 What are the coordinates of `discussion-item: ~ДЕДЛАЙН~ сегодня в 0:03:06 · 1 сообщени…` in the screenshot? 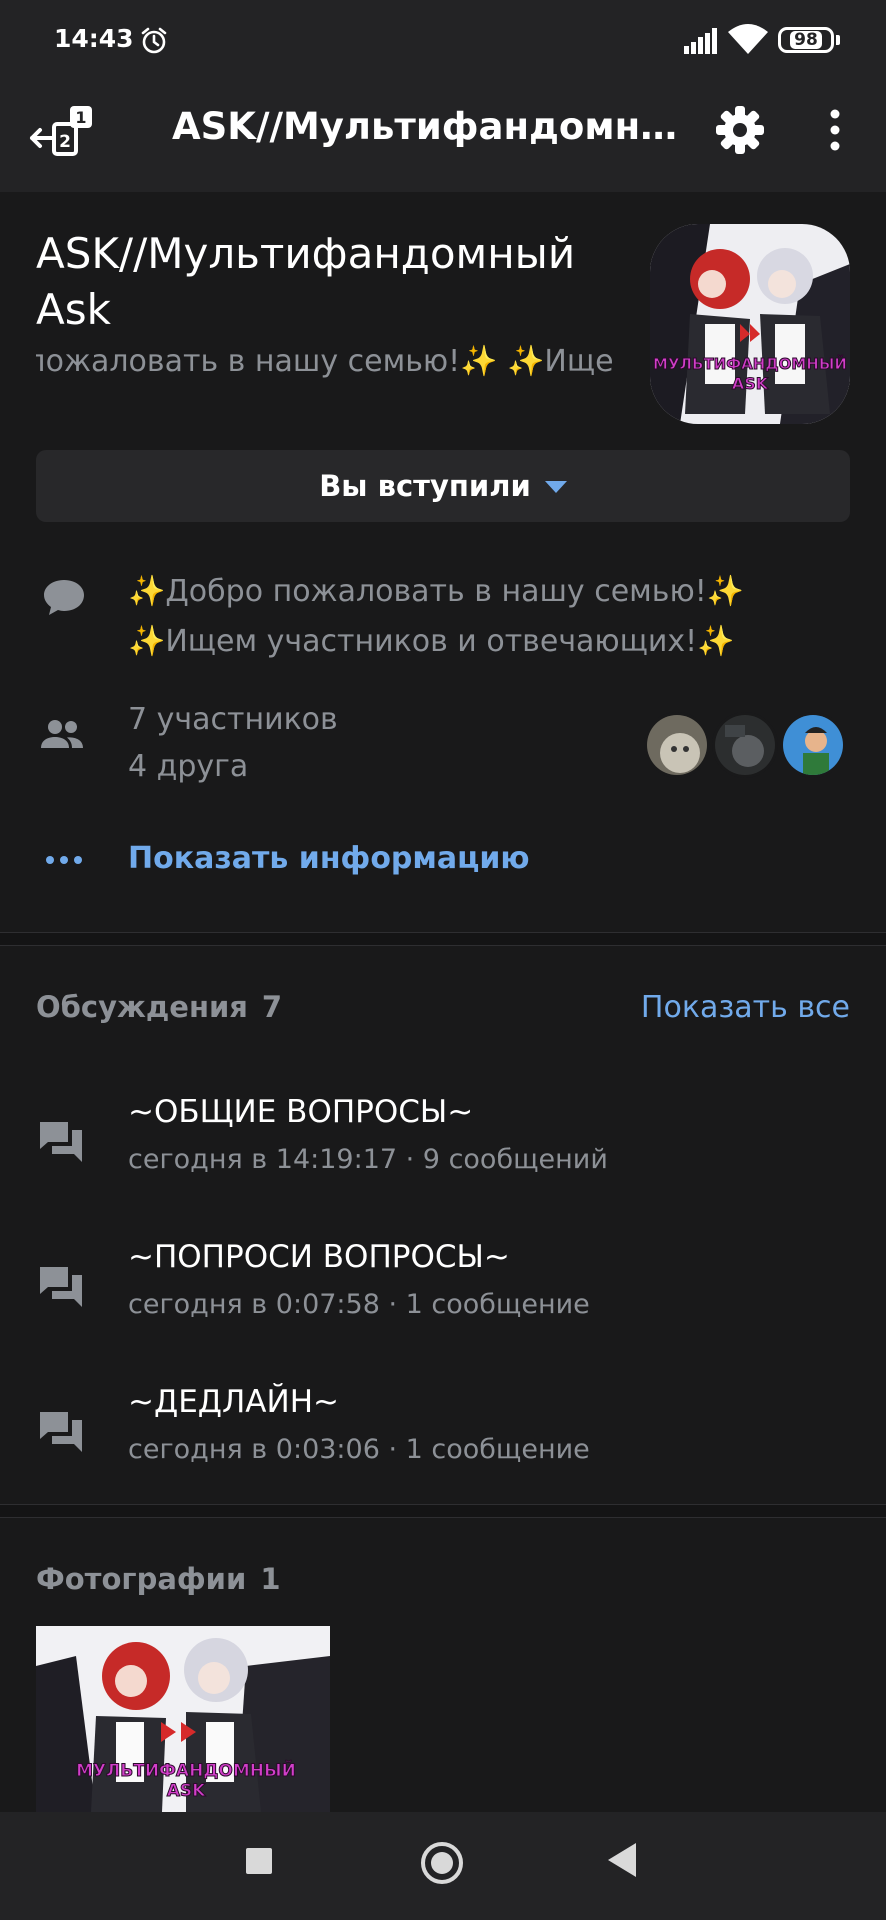 It's located at (443, 1450).